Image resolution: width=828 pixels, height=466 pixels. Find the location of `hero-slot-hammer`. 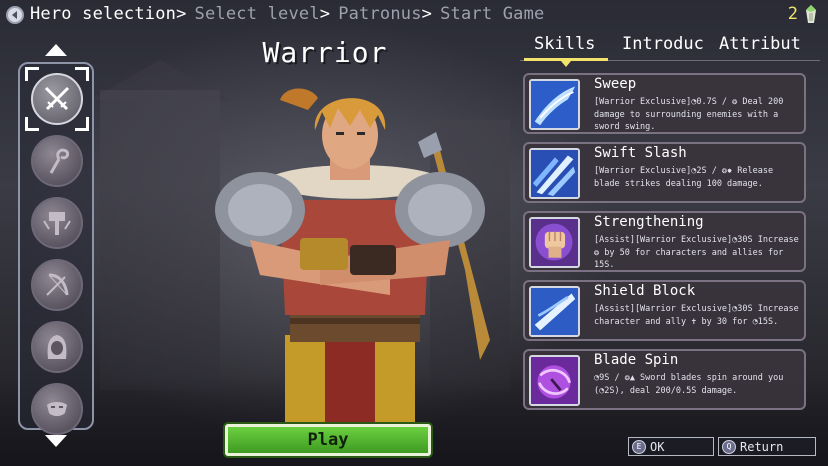

hero-slot-hammer is located at coordinates (57, 223).